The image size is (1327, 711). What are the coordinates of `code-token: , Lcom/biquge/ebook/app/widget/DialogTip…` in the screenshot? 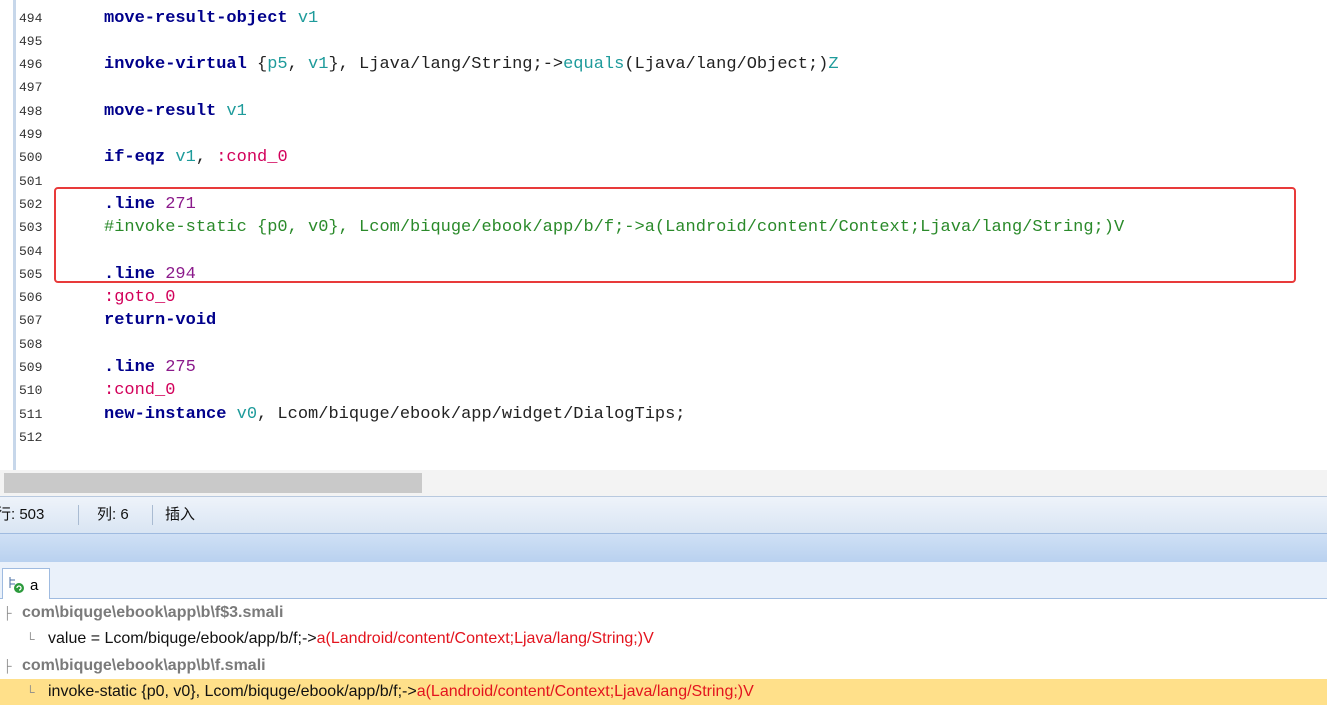 It's located at (471, 414).